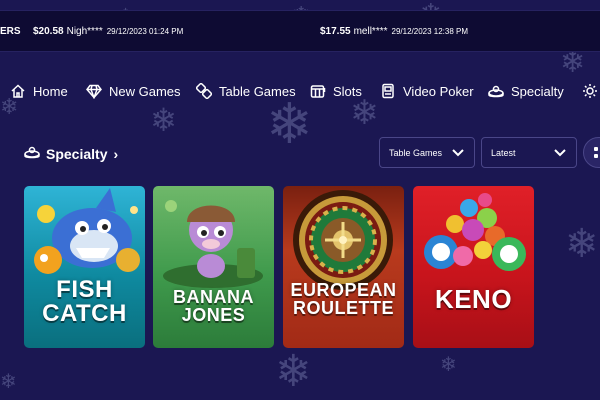 This screenshot has width=600, height=400. I want to click on nav-item-slots: Slots, so click(336, 91).